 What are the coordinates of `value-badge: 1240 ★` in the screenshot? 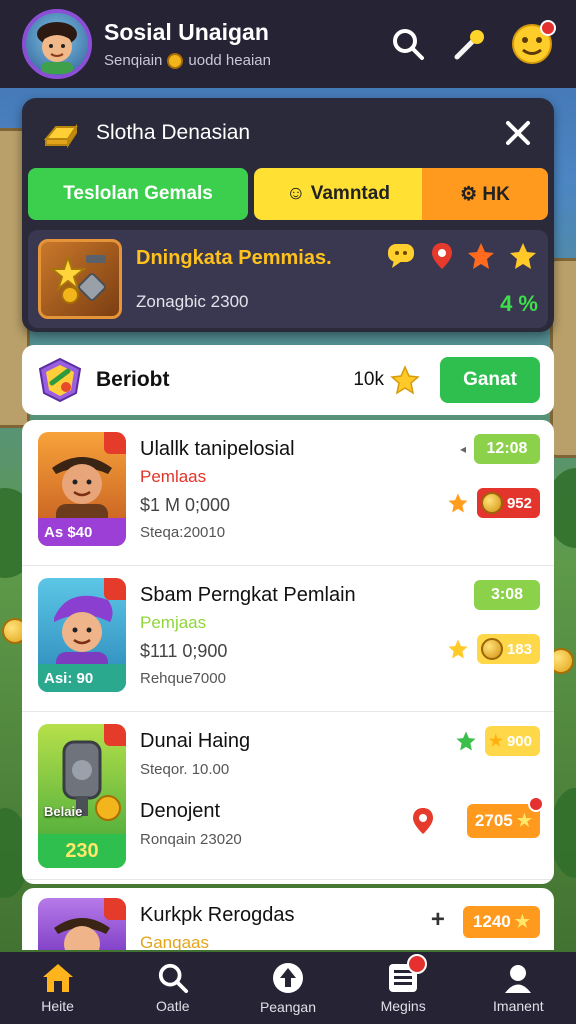 It's located at (501, 922).